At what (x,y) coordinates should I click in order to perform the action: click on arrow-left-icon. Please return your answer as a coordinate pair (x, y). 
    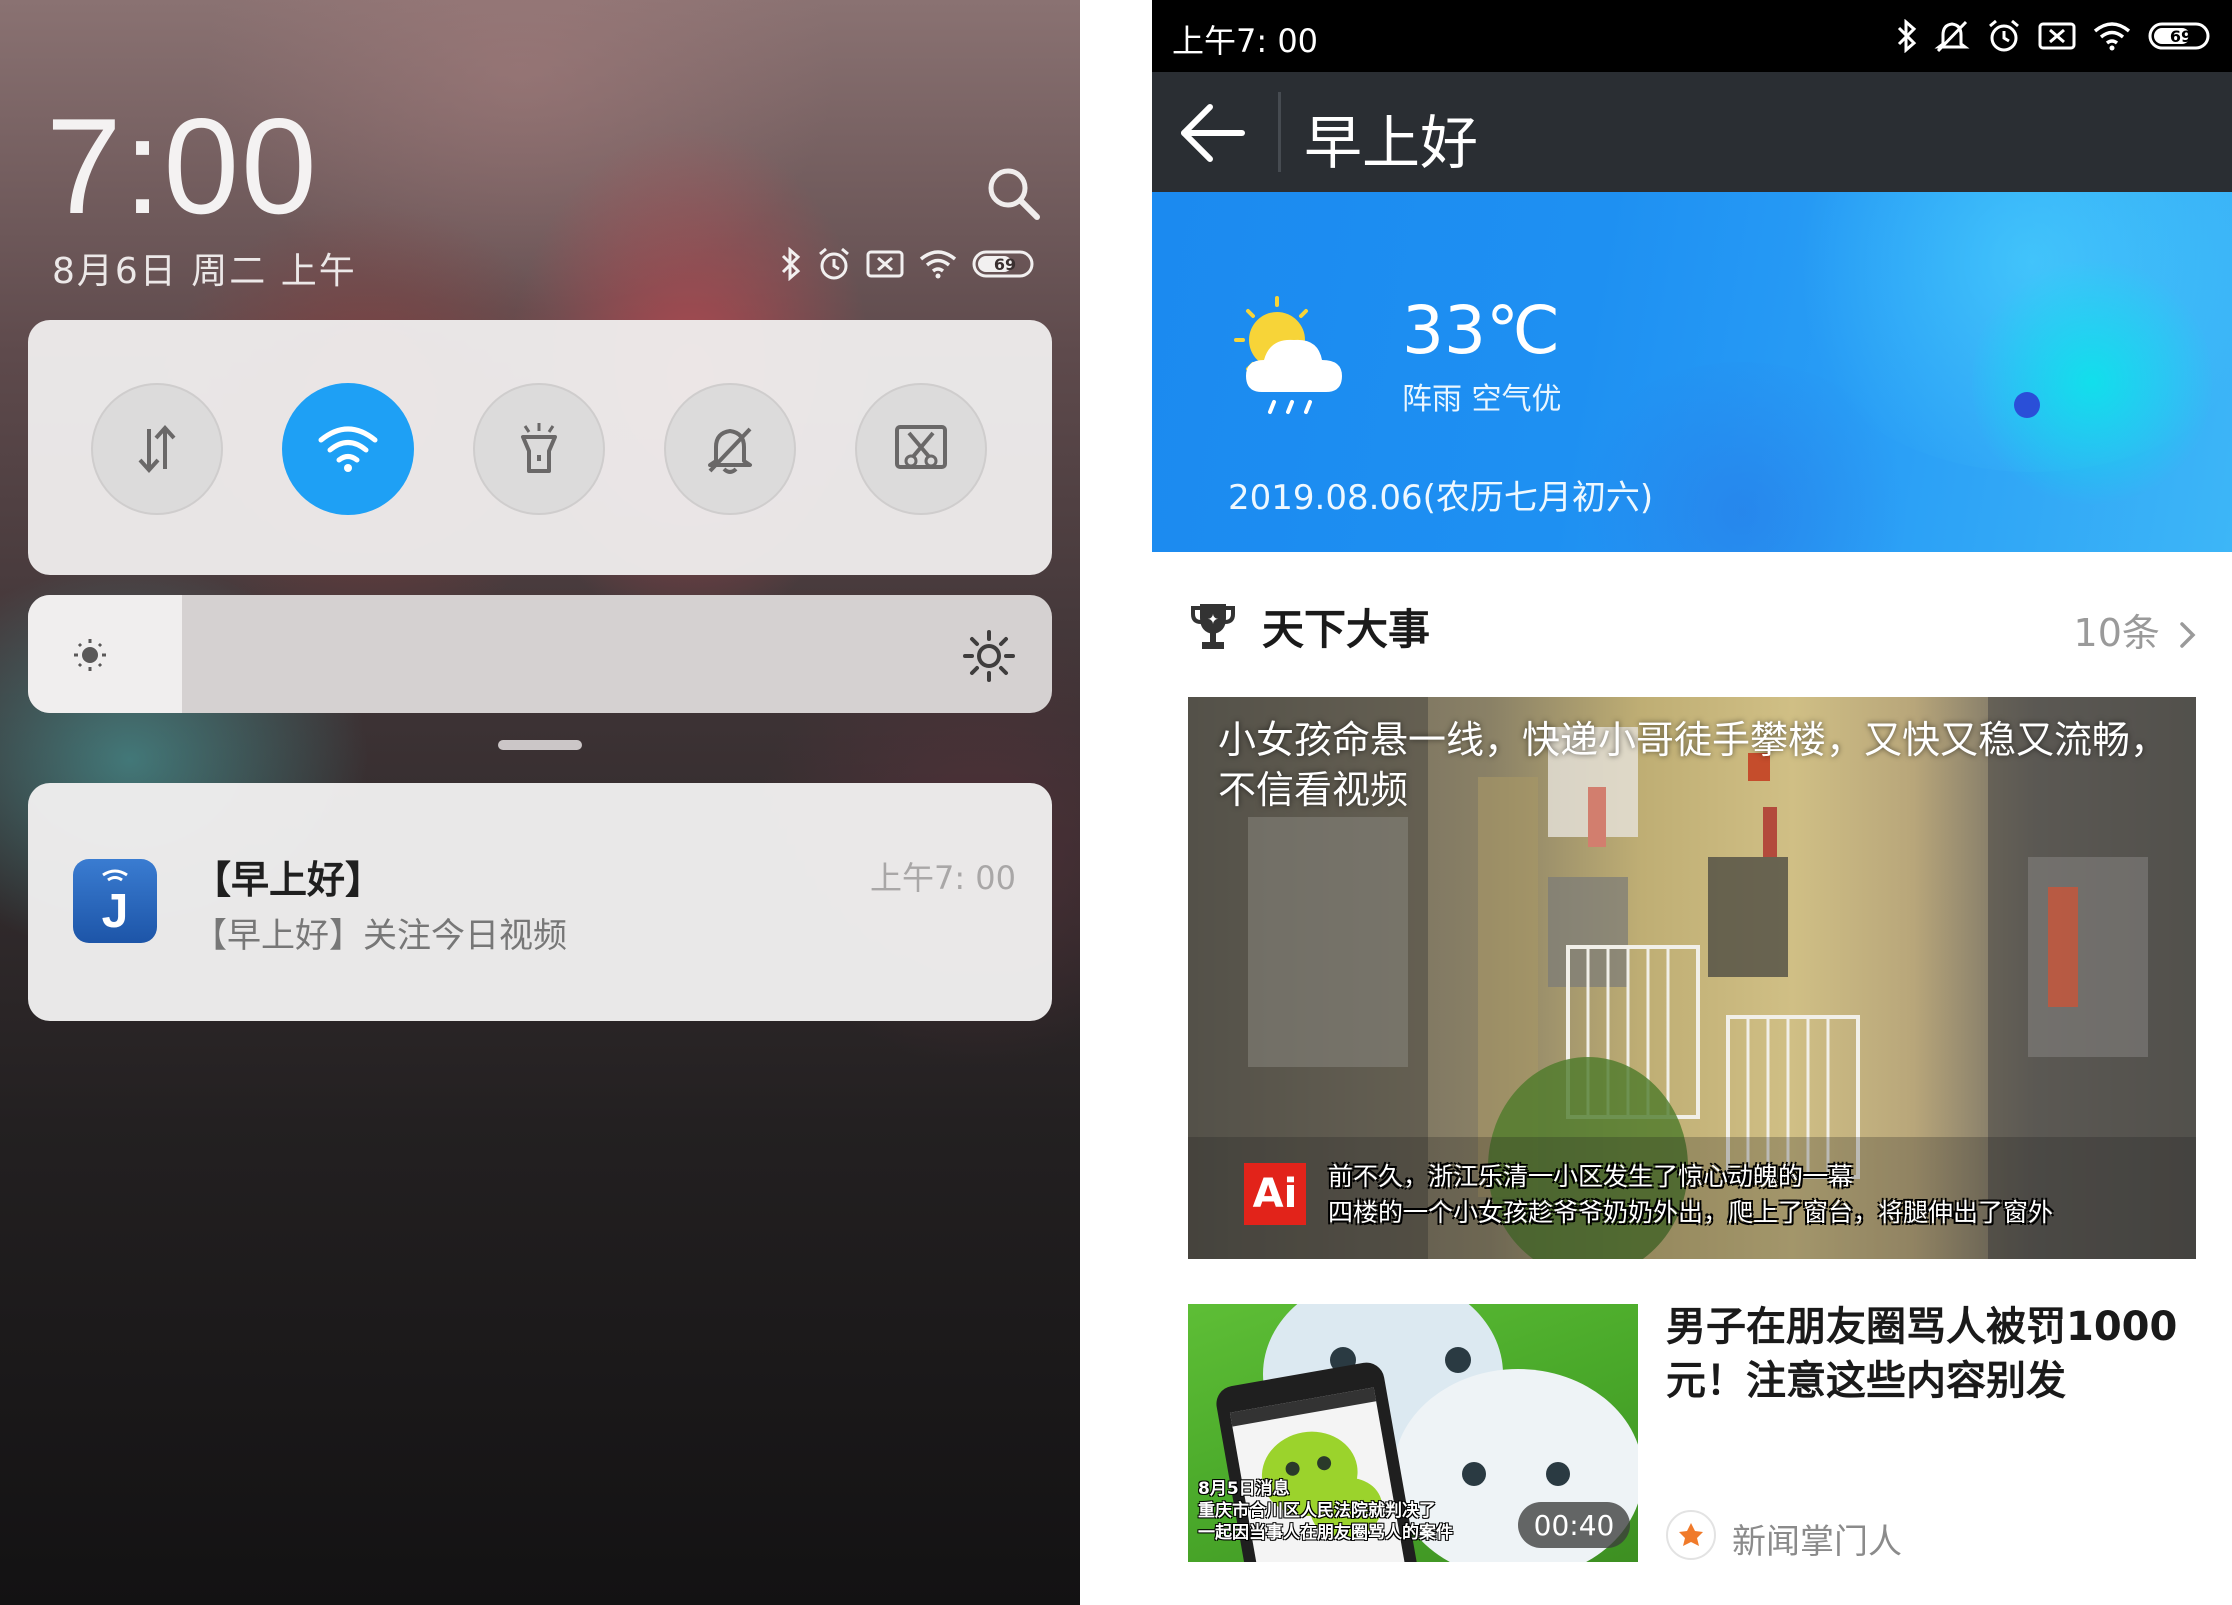
    Looking at the image, I should click on (1213, 133).